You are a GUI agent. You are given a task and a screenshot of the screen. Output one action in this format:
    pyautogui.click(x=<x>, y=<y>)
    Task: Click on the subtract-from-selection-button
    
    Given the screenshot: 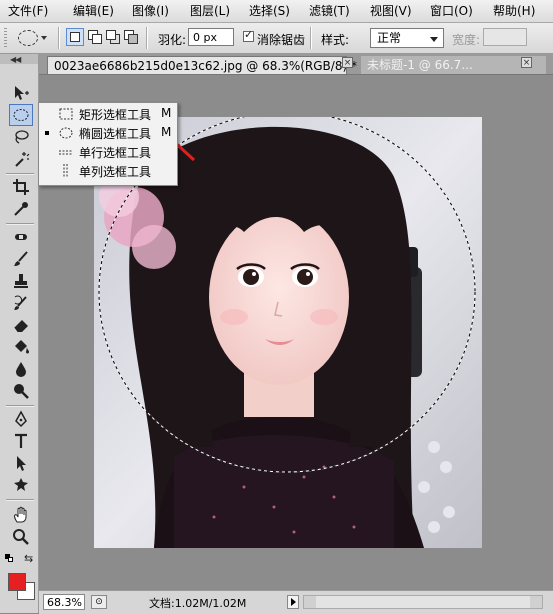 What is the action you would take?
    pyautogui.click(x=113, y=37)
    